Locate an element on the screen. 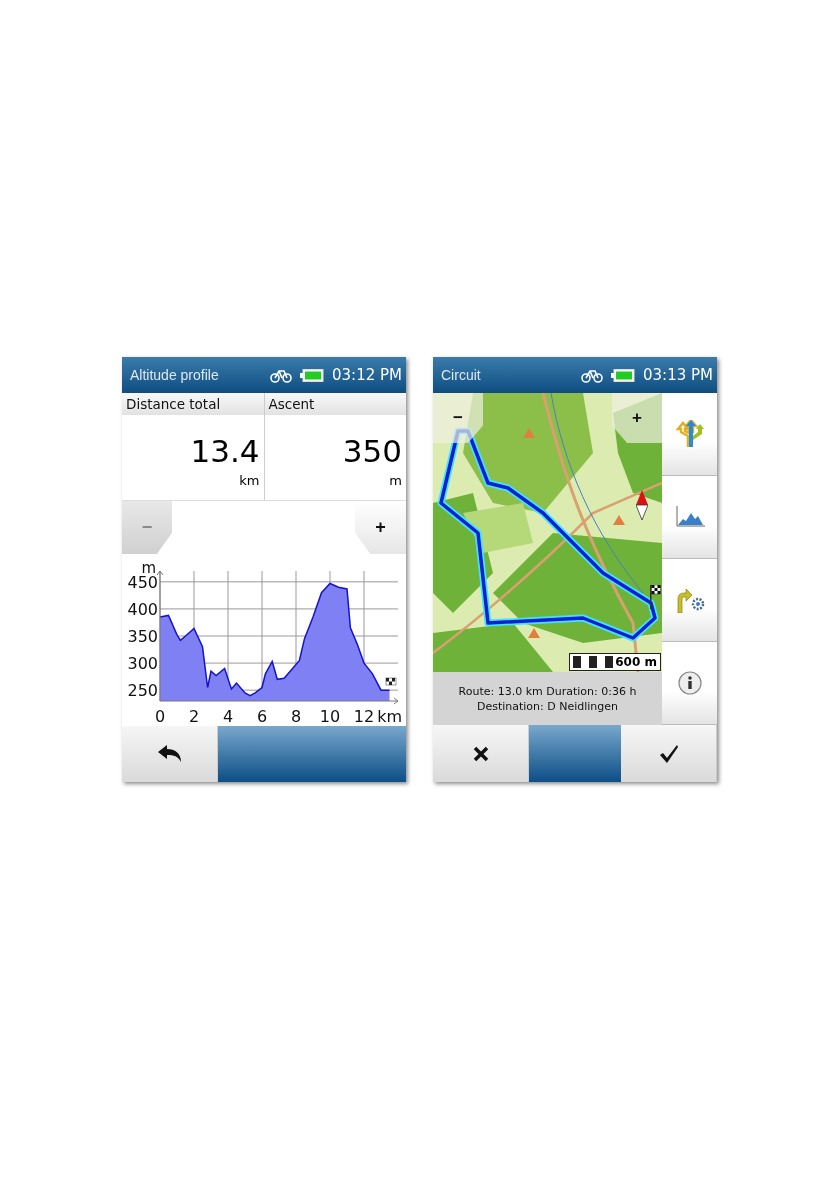 This screenshot has width=839, height=1191. screen-title: Altitude profile is located at coordinates (174, 375).